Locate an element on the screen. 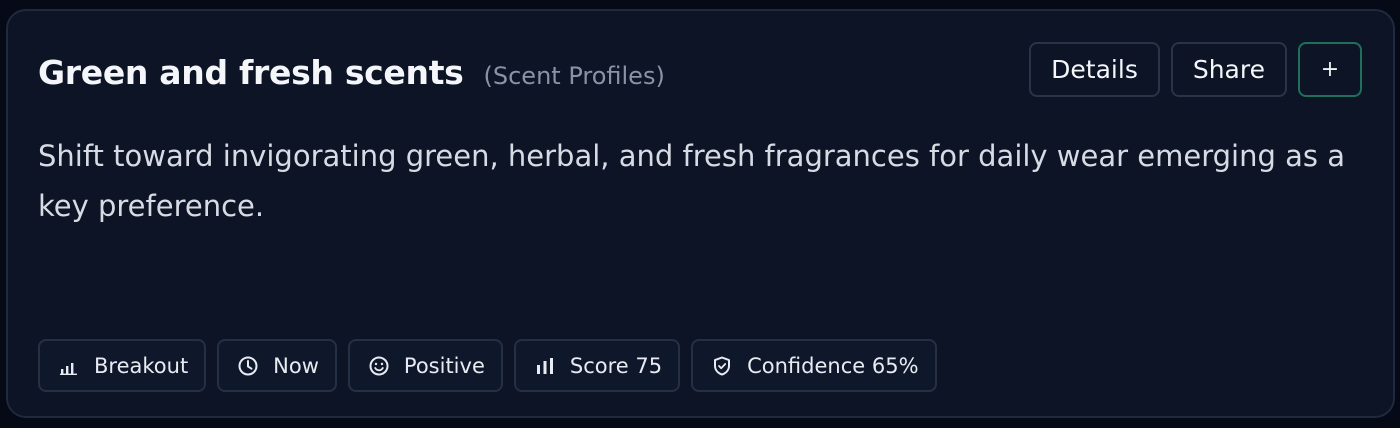 Image resolution: width=1400 pixels, height=428 pixels. clock-icon is located at coordinates (248, 366).